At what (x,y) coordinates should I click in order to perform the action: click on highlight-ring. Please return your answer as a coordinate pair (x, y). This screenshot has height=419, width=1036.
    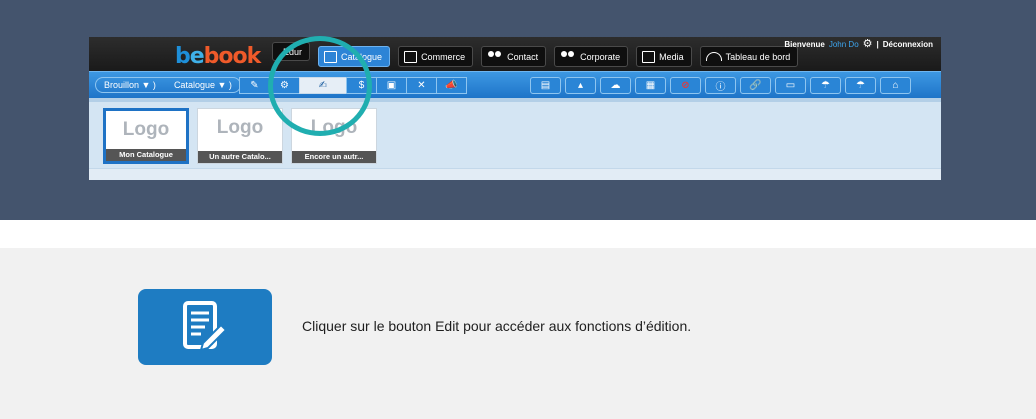
    Looking at the image, I should click on (320, 86).